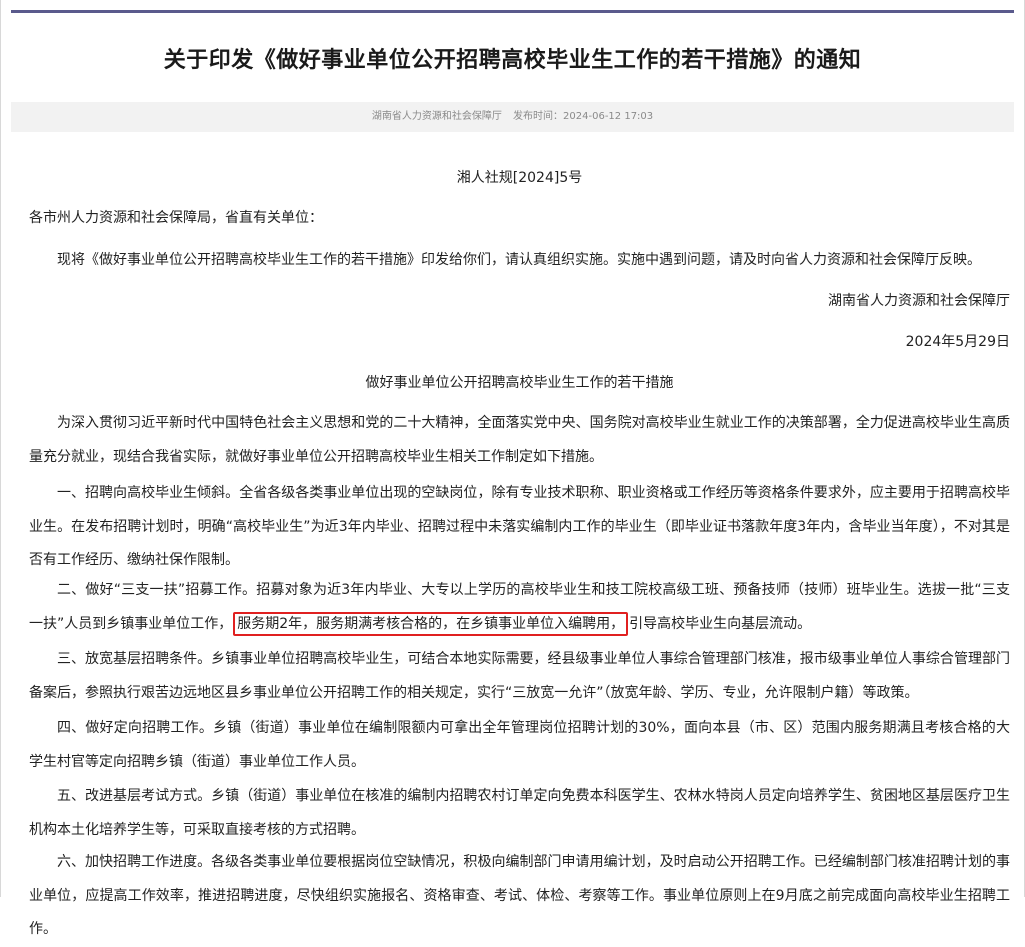  I want to click on publish-date: 发布时间：2024-06-12 17:03, so click(583, 116).